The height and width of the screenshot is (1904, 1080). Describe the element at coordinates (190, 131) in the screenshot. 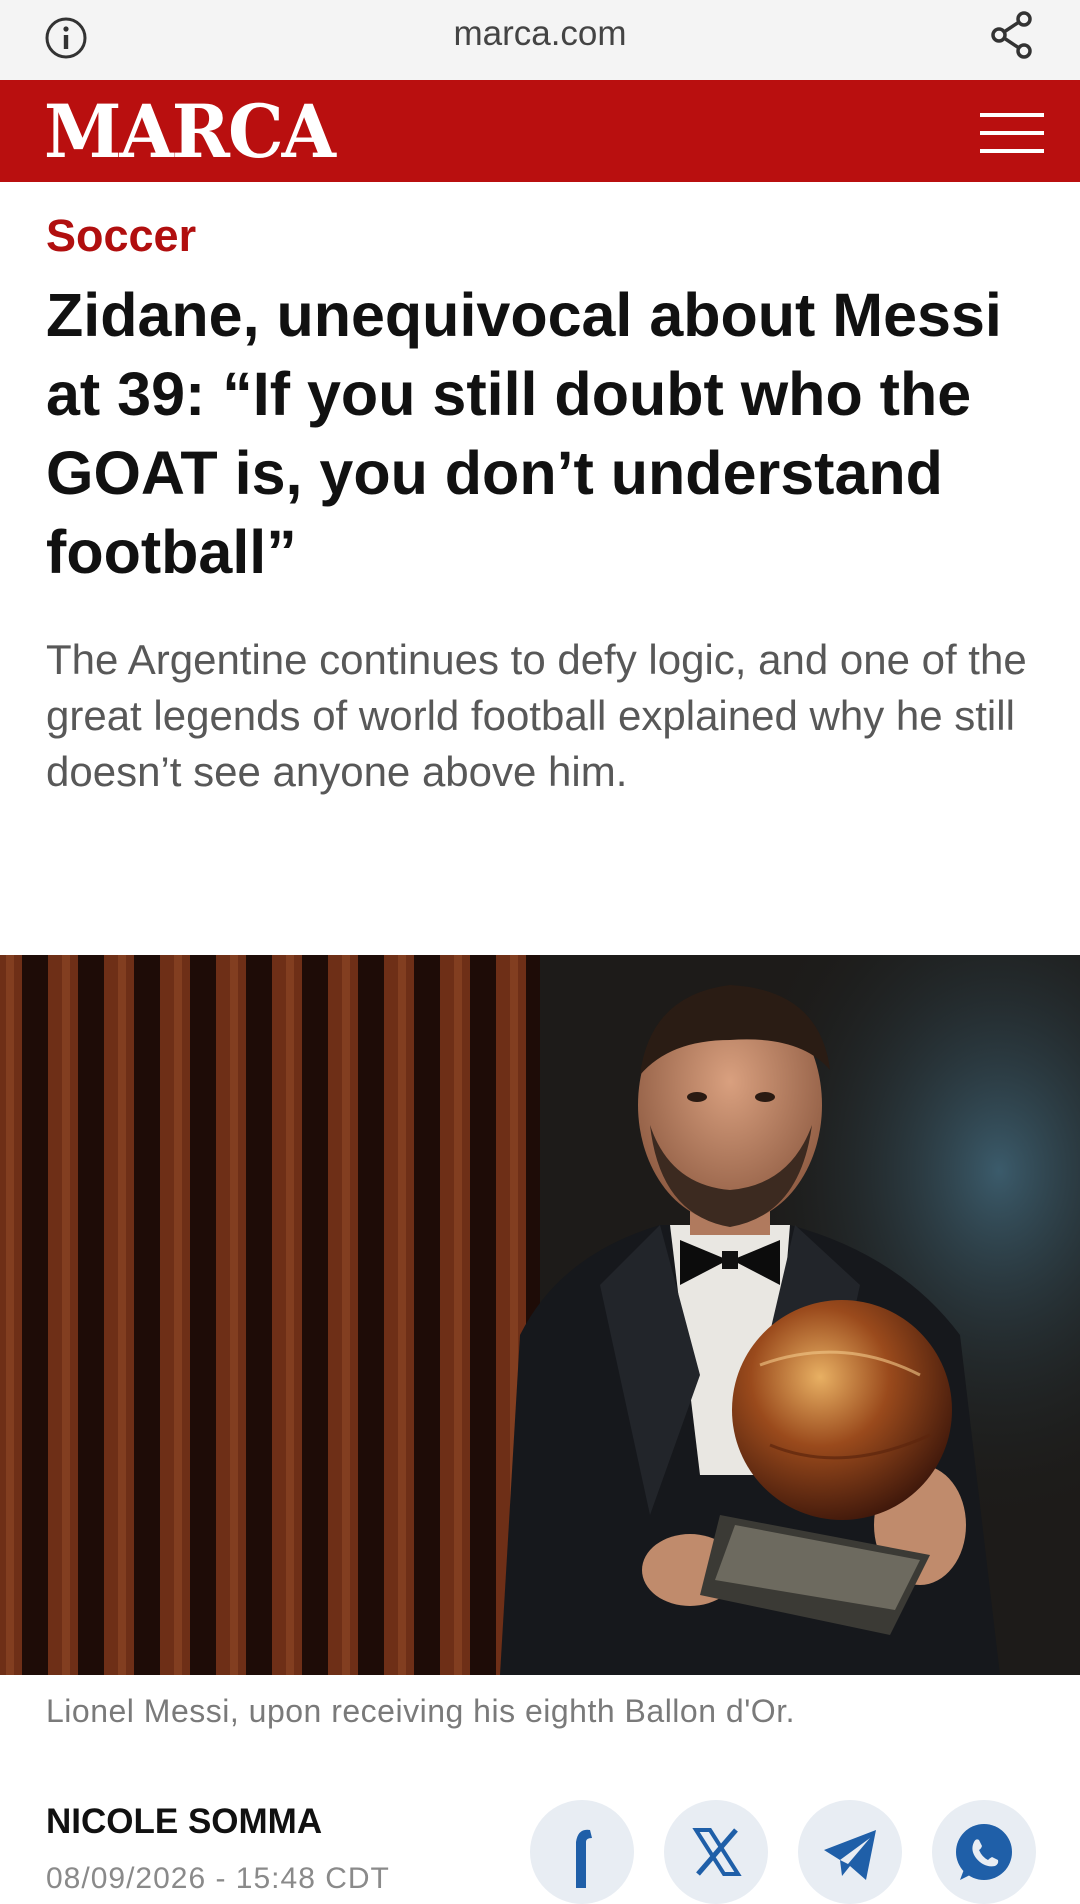

I see `marca-logo: MARCA` at that location.